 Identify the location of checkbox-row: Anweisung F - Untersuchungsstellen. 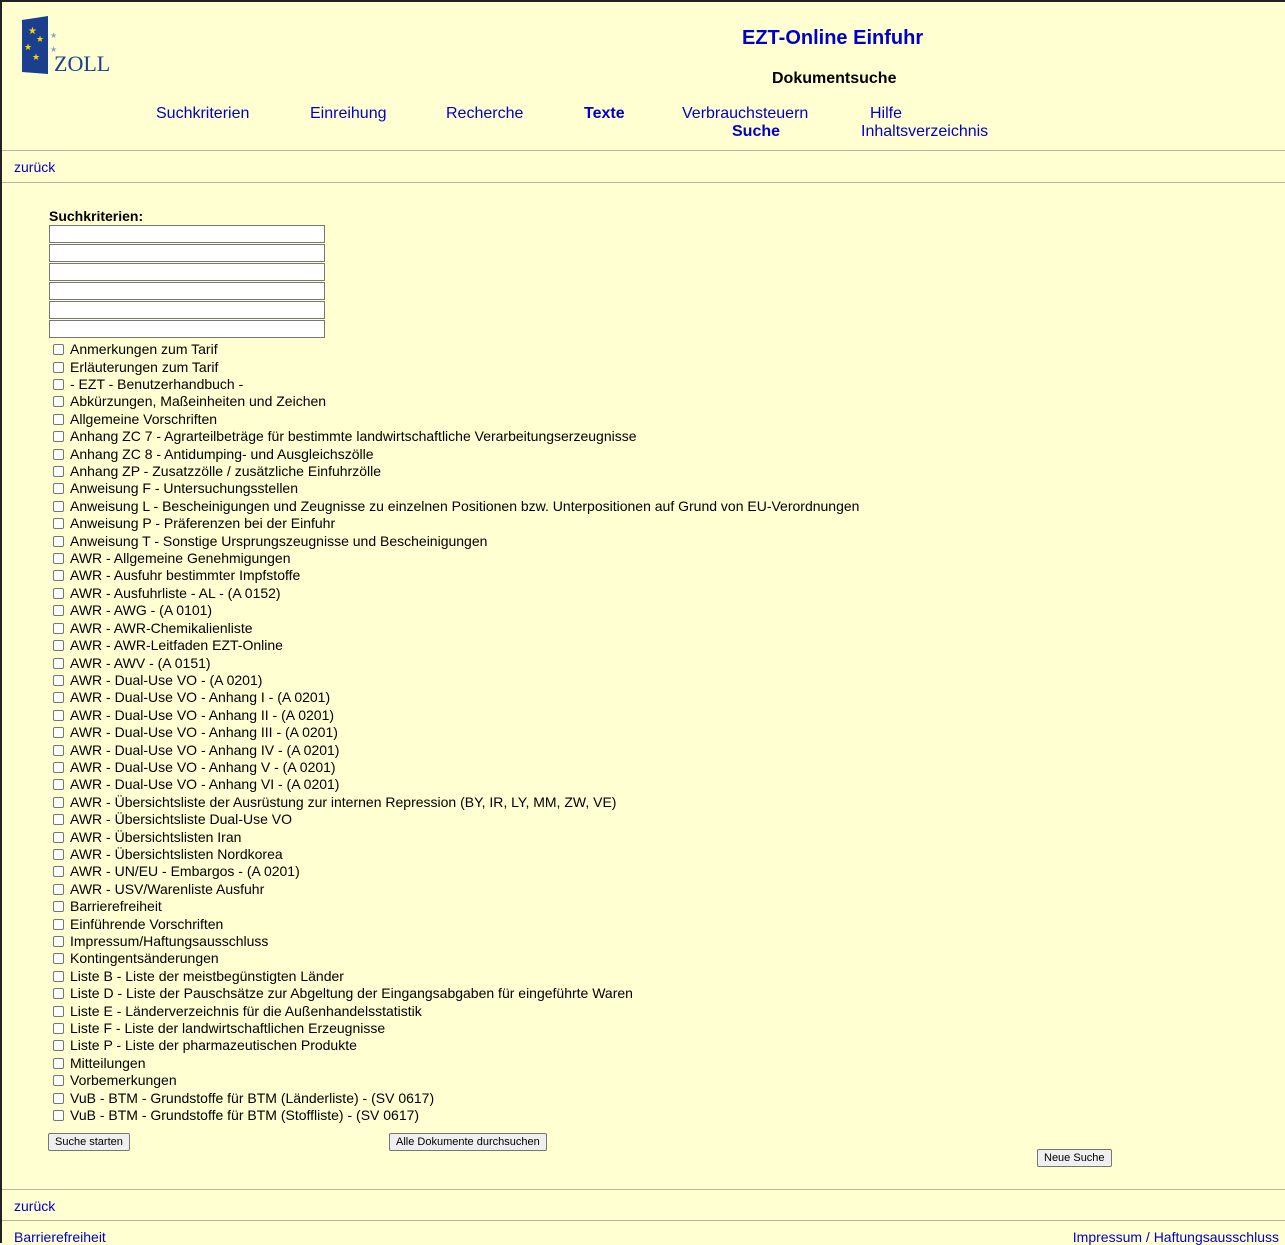
(454, 488).